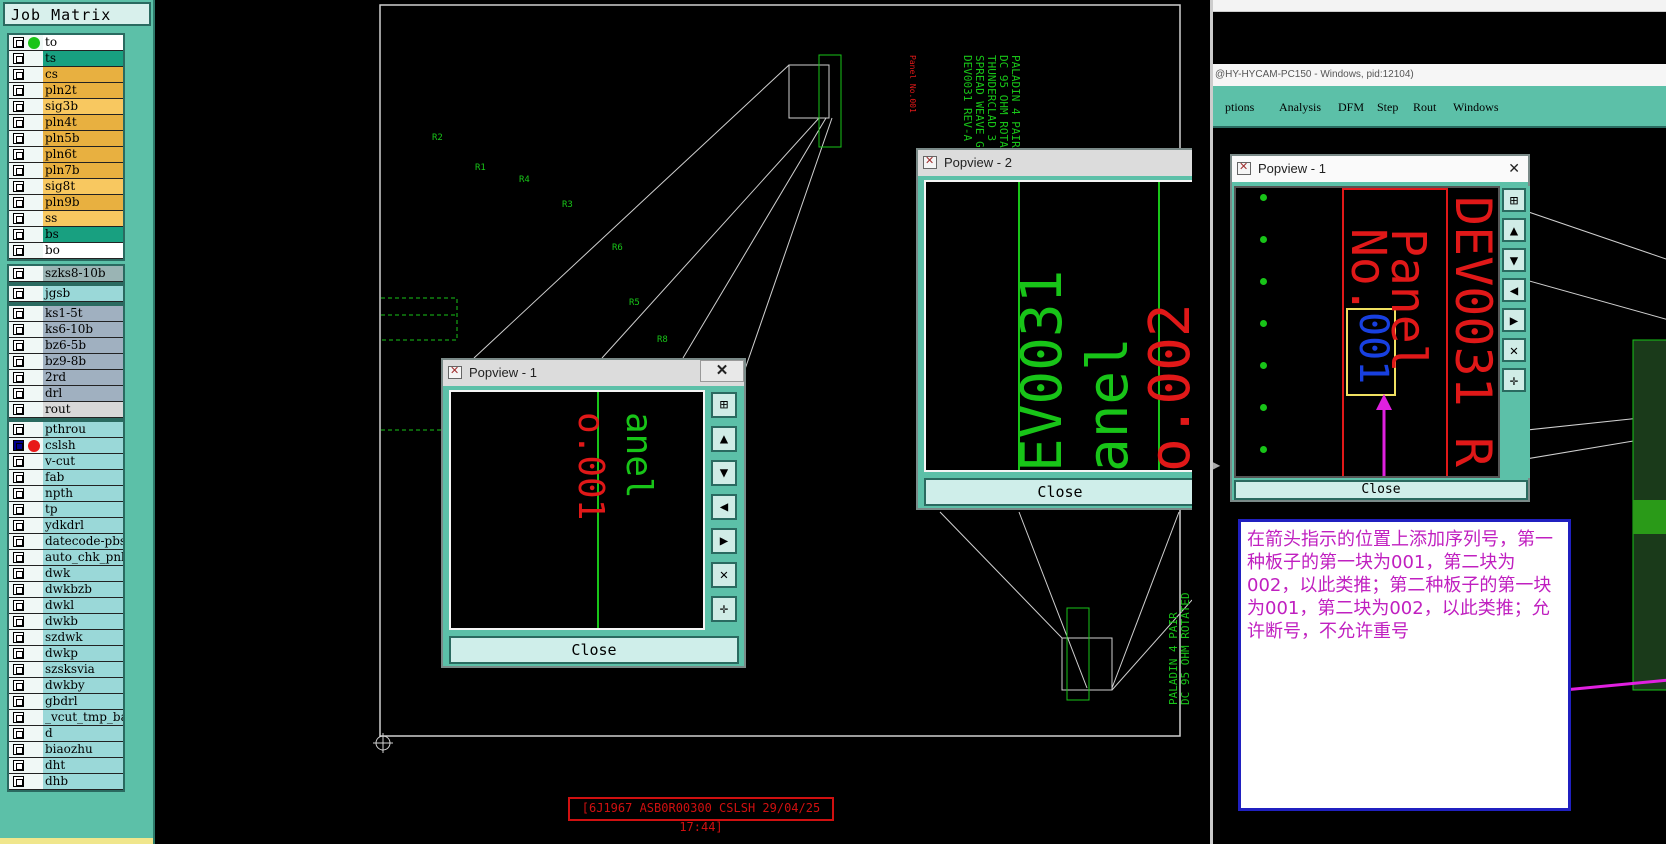 This screenshot has height=844, width=1666. Describe the element at coordinates (83, 106) in the screenshot. I see `layer-name: sig3b` at that location.